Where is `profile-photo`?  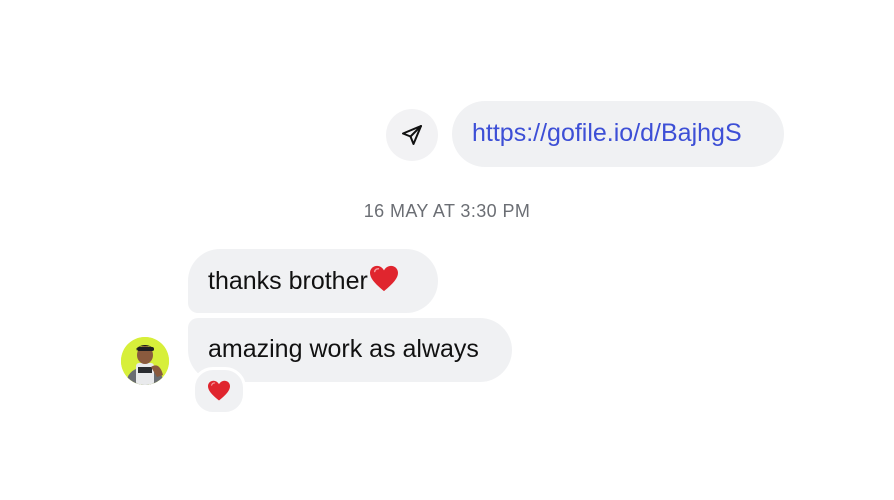 profile-photo is located at coordinates (145, 361).